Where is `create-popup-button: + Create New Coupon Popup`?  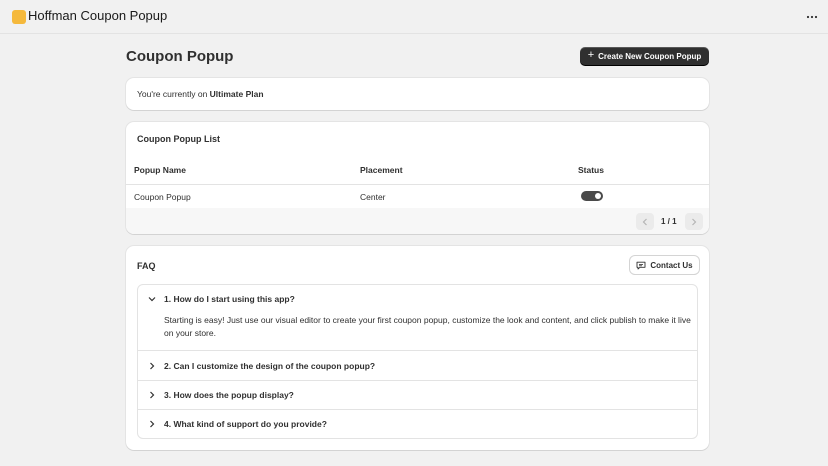
create-popup-button: + Create New Coupon Popup is located at coordinates (644, 56).